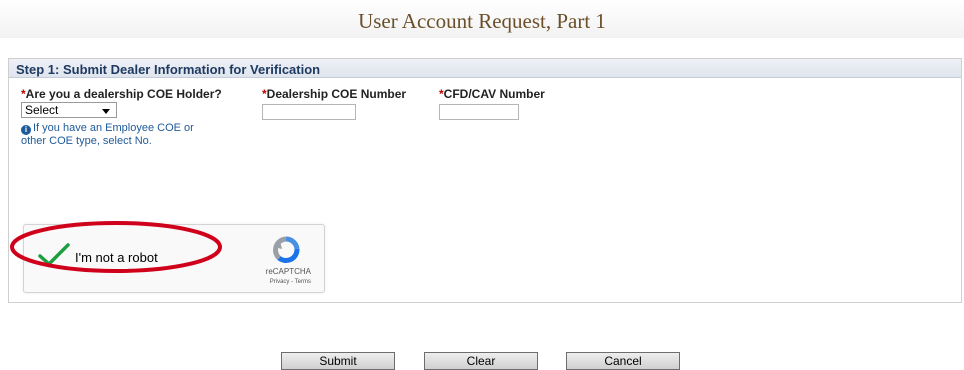 This screenshot has width=964, height=370. Describe the element at coordinates (334, 94) in the screenshot. I see `dealership-coe-label: *Dealership COE Number` at that location.